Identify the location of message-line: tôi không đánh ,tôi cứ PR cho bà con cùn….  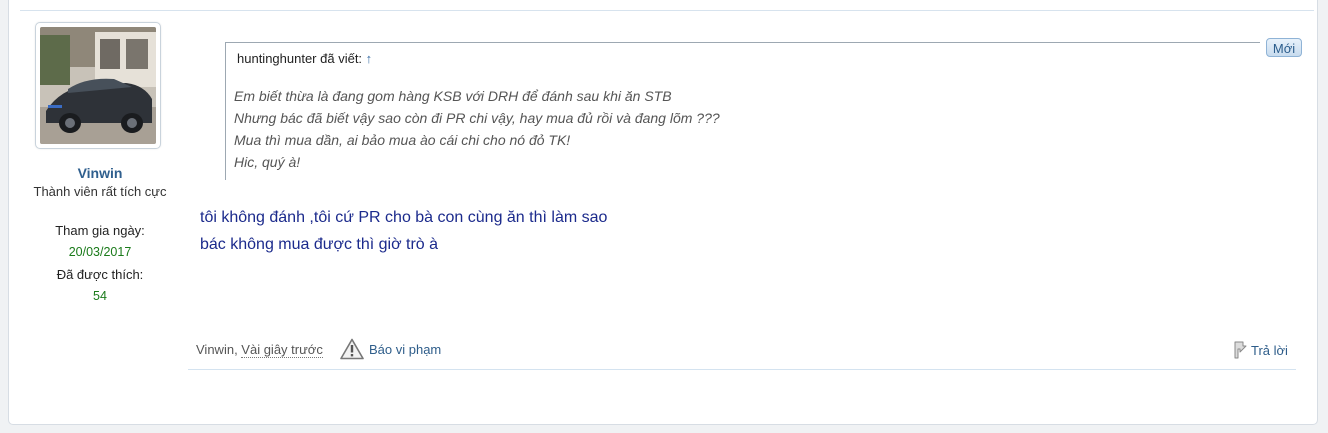
(404, 217).